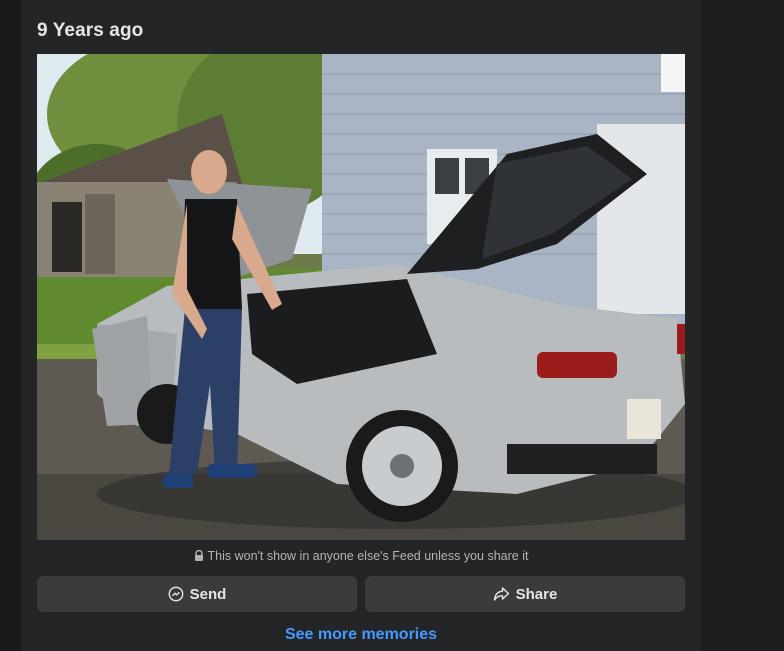  I want to click on see-more-memories-link: See more memories, so click(361, 635).